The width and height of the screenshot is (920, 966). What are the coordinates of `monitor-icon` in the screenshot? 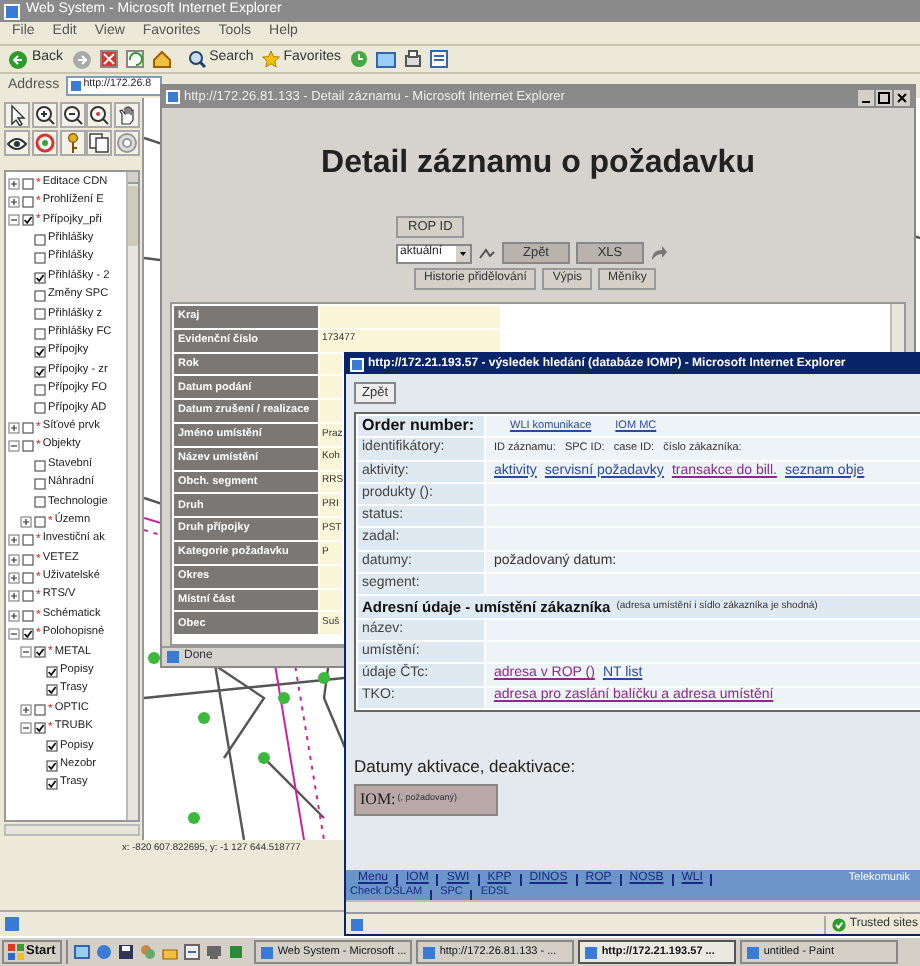 It's located at (213, 952).